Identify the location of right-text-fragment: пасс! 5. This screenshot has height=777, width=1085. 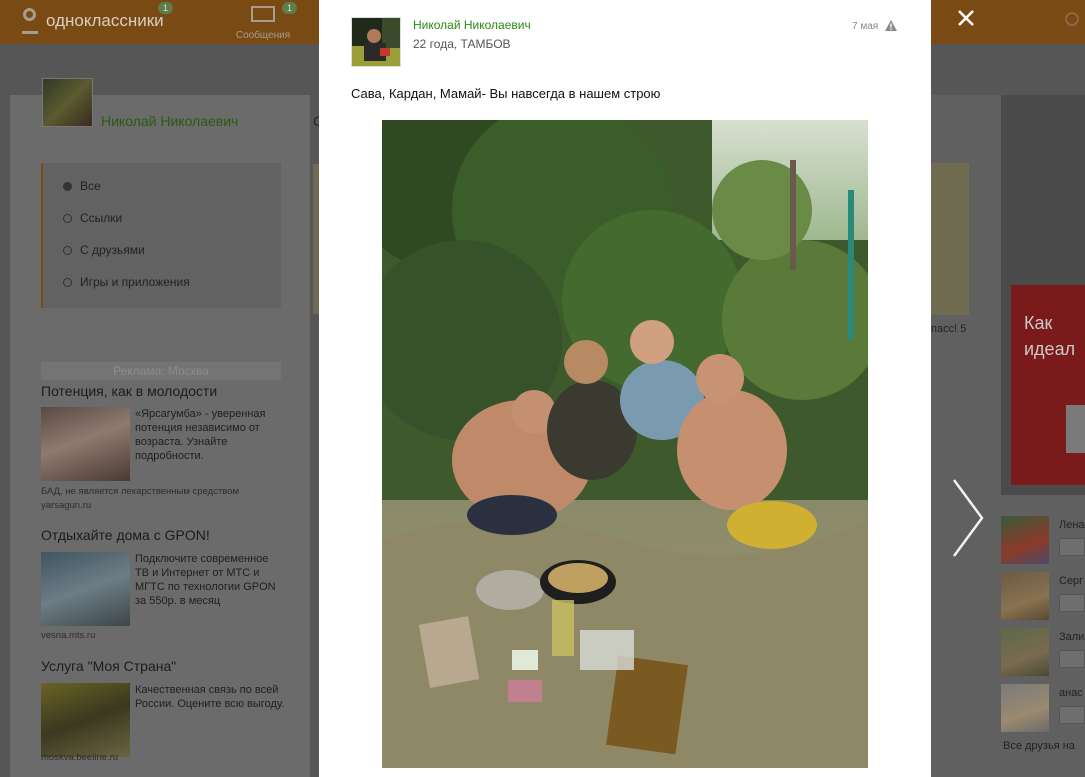
(949, 329).